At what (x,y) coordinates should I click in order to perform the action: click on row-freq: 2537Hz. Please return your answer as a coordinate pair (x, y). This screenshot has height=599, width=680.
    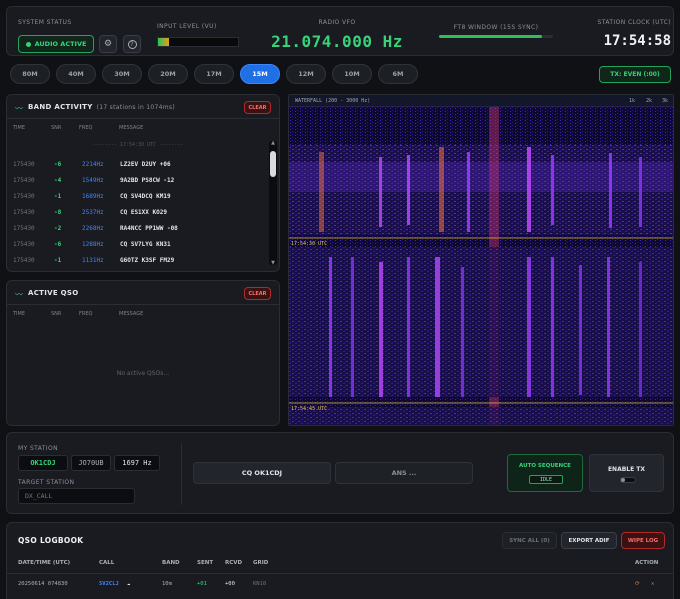
    Looking at the image, I should click on (93, 212).